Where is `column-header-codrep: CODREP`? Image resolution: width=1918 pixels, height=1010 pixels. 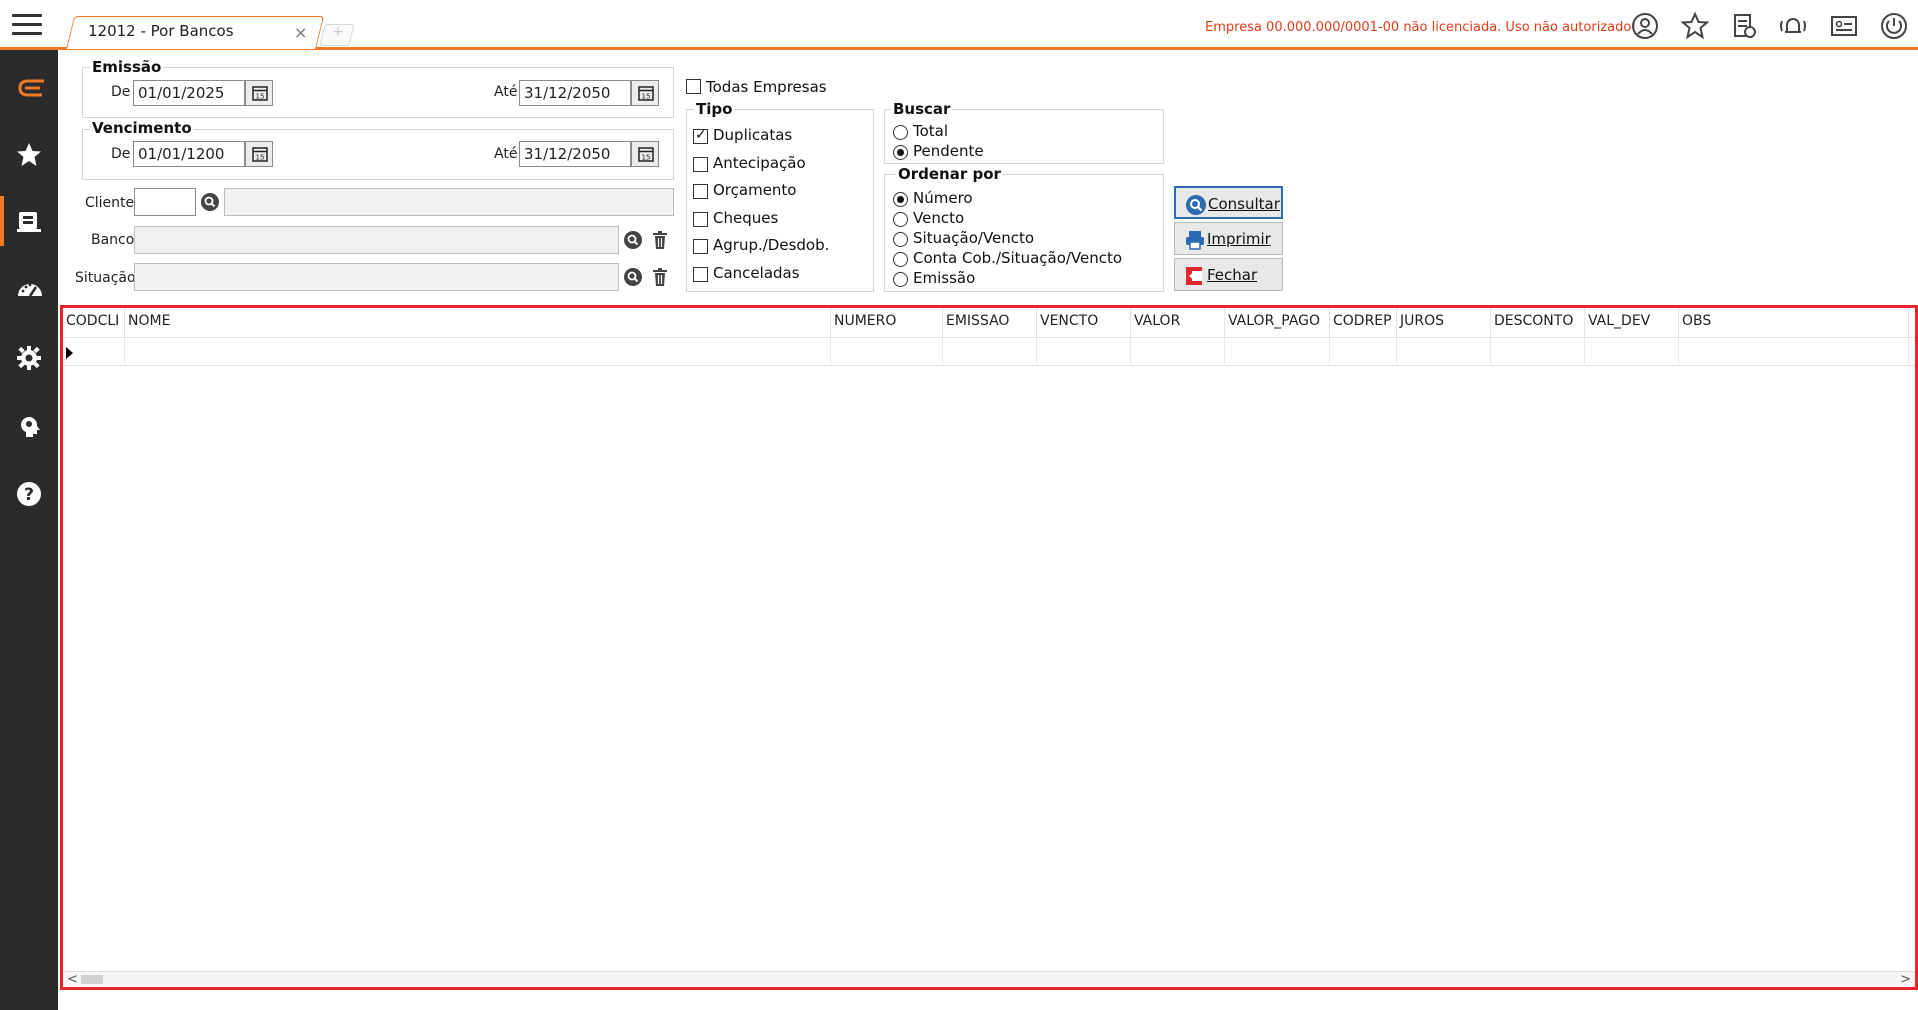
column-header-codrep: CODREP is located at coordinates (1363, 323).